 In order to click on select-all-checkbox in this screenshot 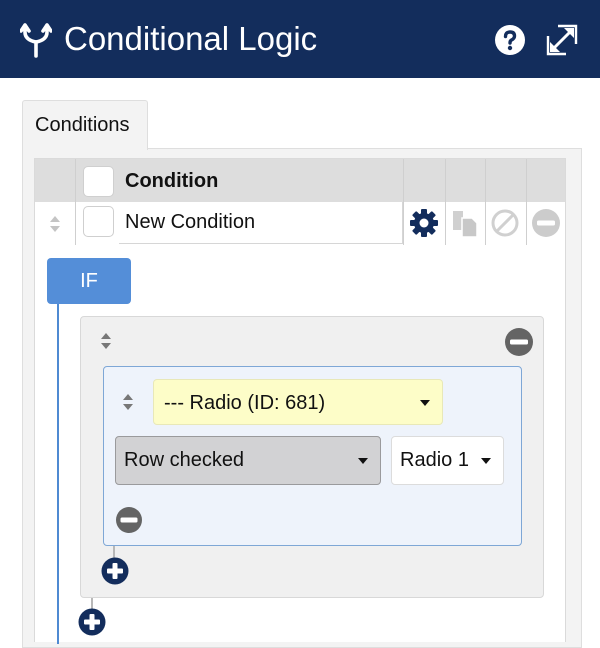, I will do `click(98, 181)`.